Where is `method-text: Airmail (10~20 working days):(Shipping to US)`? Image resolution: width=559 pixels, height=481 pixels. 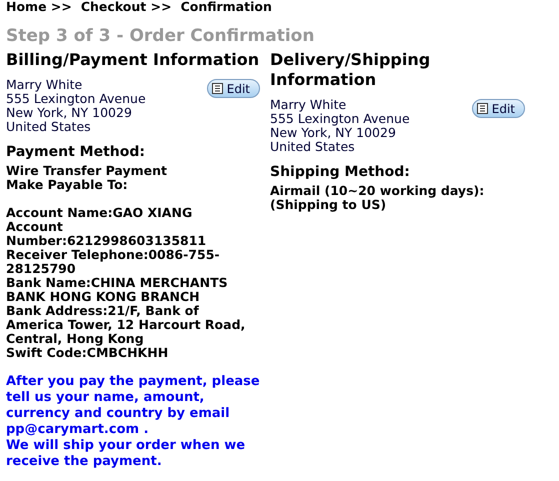 method-text: Airmail (10~20 working days):(Shipping to US) is located at coordinates (378, 198).